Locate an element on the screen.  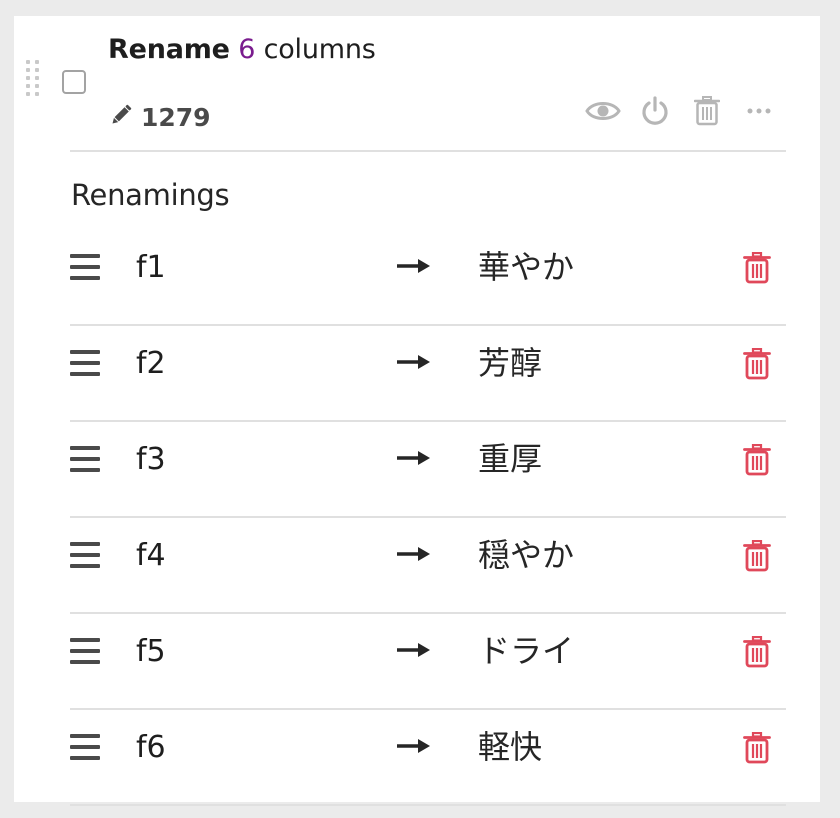
to-column-field: 軽快 is located at coordinates (598, 747).